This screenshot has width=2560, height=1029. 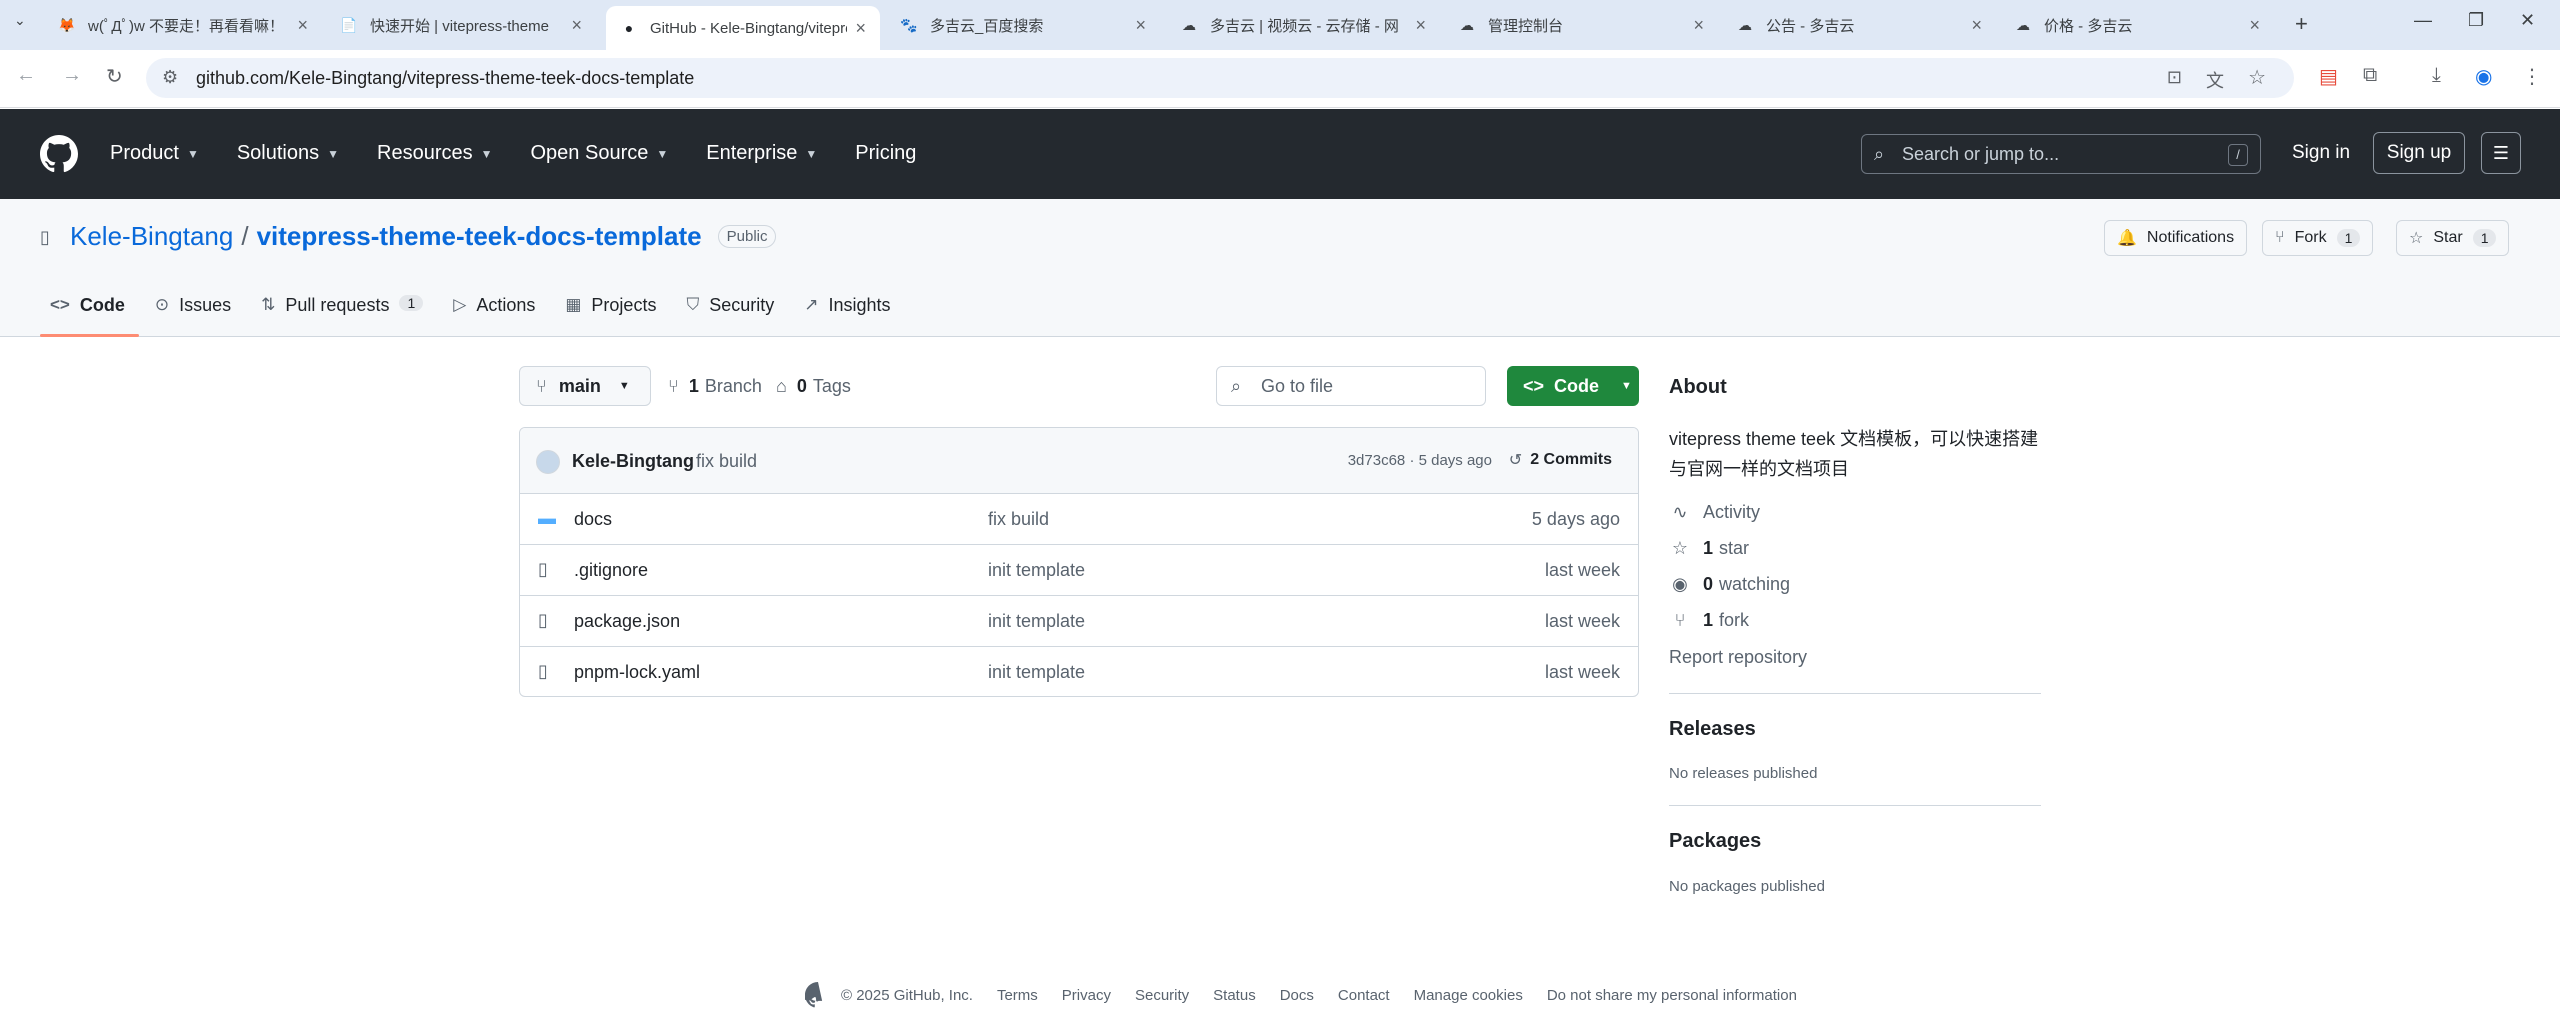 I want to click on file-commit-message-link: fix build, so click(x=1018, y=519).